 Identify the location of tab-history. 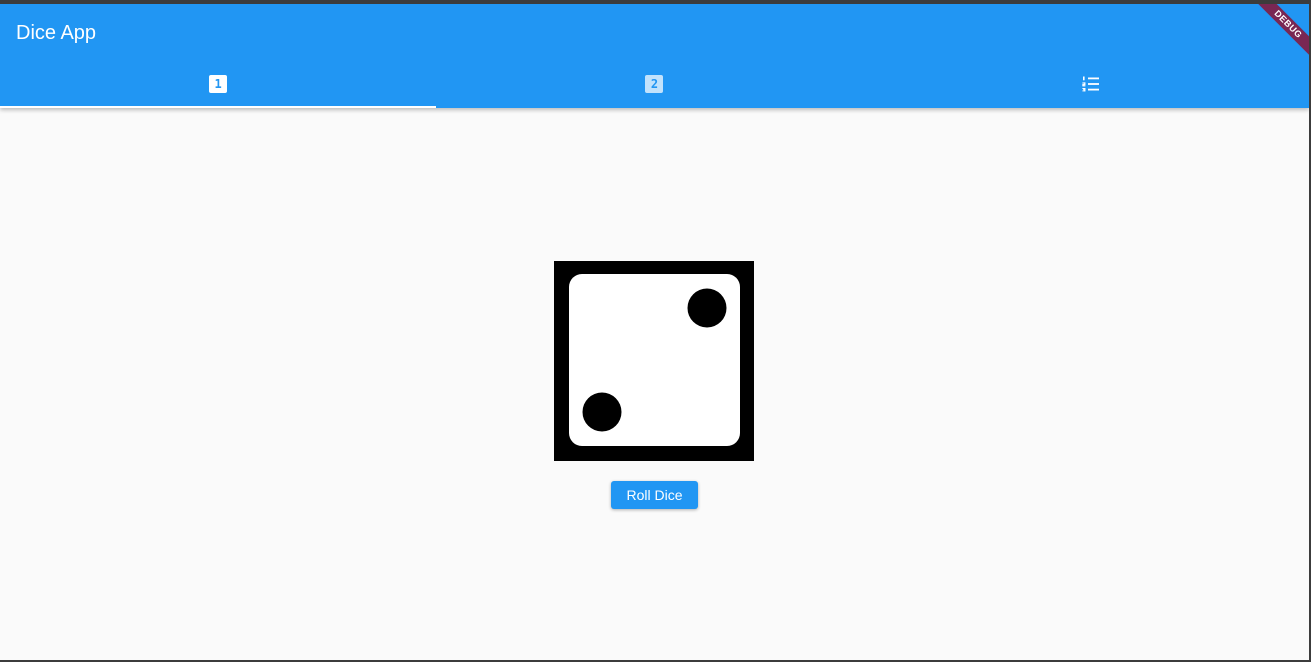
(1091, 84).